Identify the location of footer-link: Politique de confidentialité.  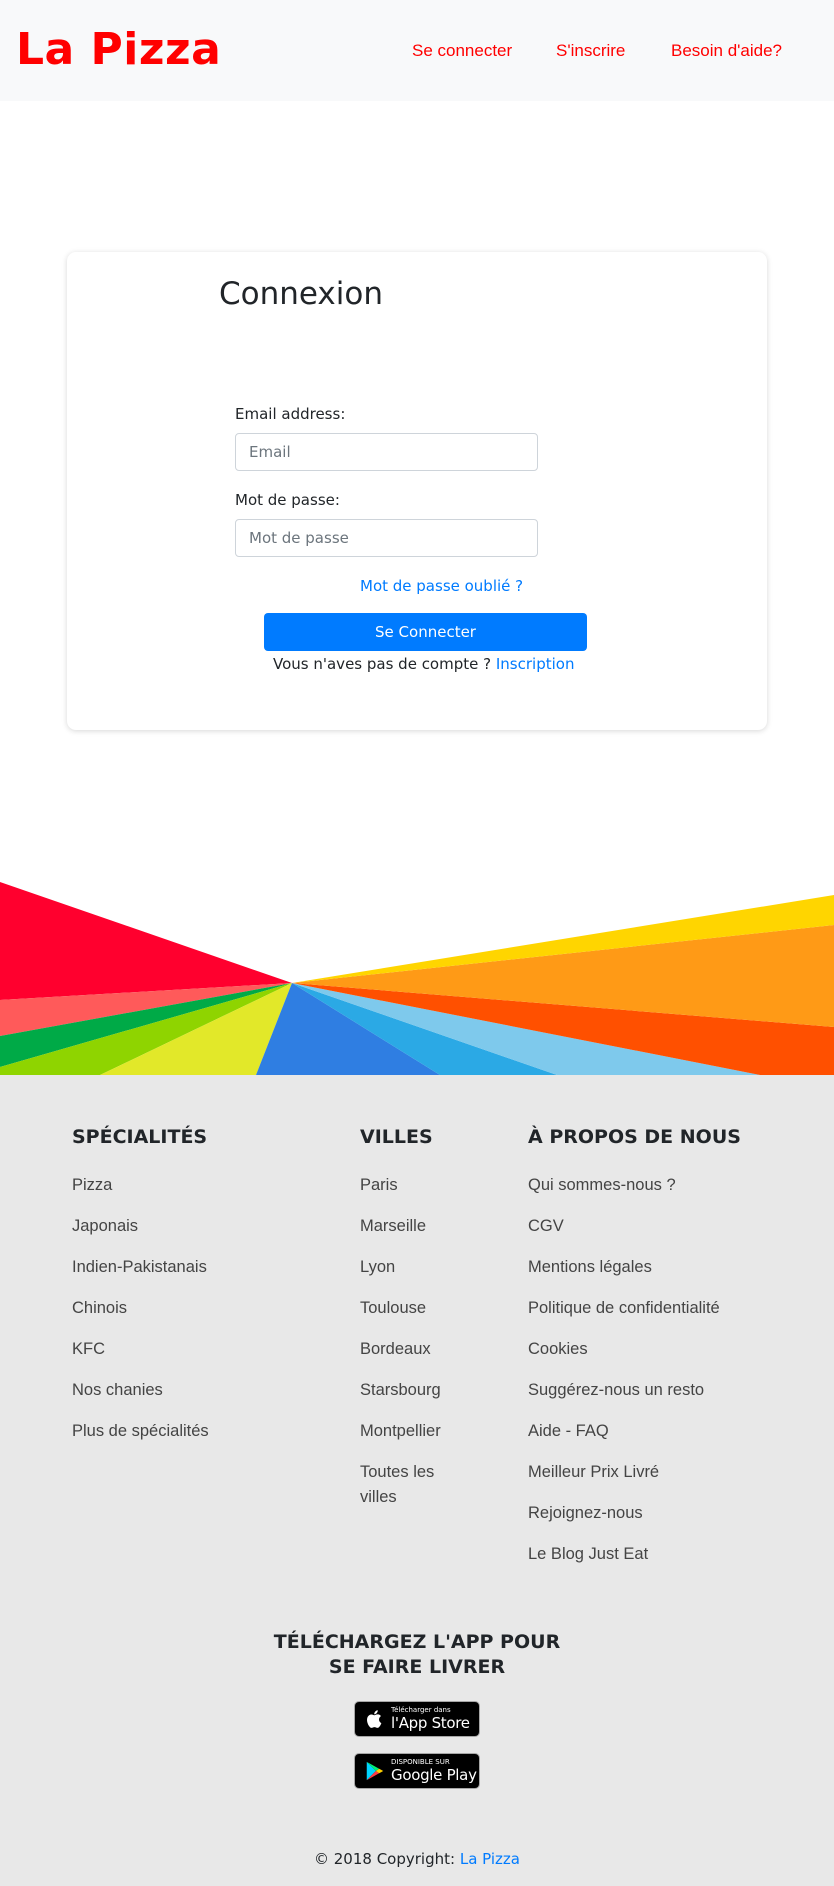
(624, 1308).